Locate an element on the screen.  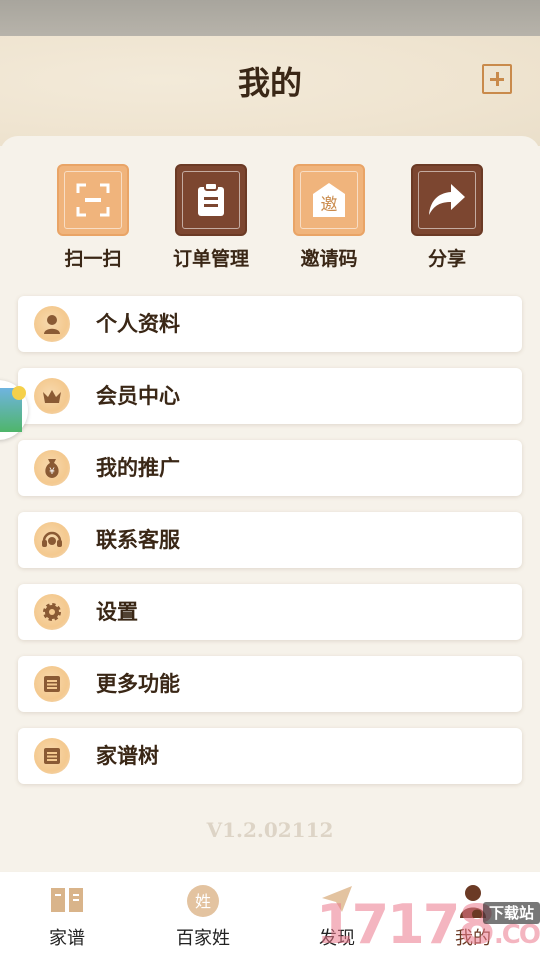
quick-action-orders: 订单管理 is located at coordinates (211, 217).